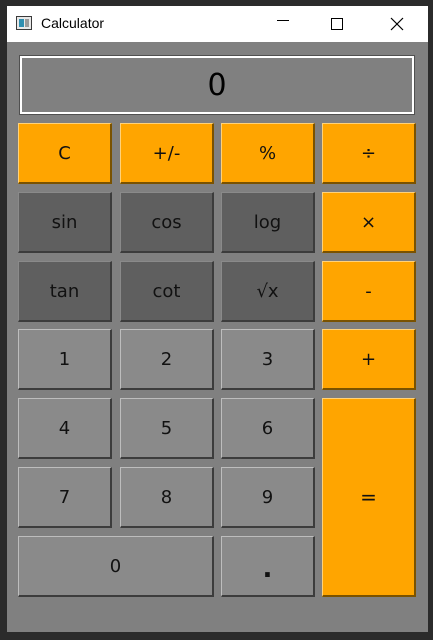 Image resolution: width=433 pixels, height=640 pixels. What do you see at coordinates (65, 291) in the screenshot?
I see `tan-button: tan` at bounding box center [65, 291].